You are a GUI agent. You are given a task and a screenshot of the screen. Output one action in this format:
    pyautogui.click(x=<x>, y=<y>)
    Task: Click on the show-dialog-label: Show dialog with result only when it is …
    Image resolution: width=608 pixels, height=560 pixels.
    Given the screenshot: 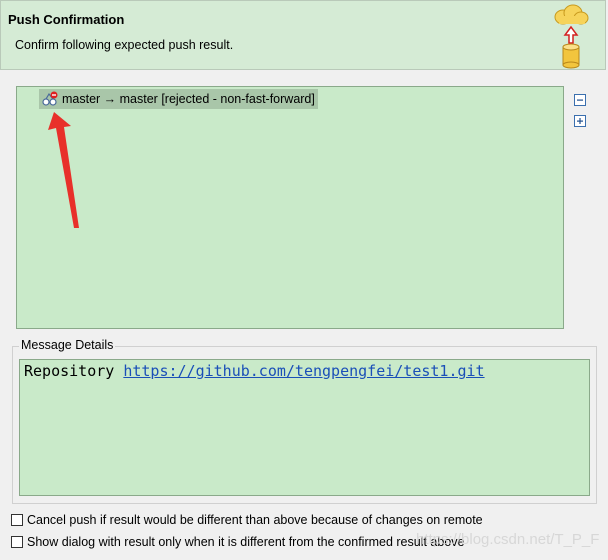 What is the action you would take?
    pyautogui.click(x=246, y=542)
    